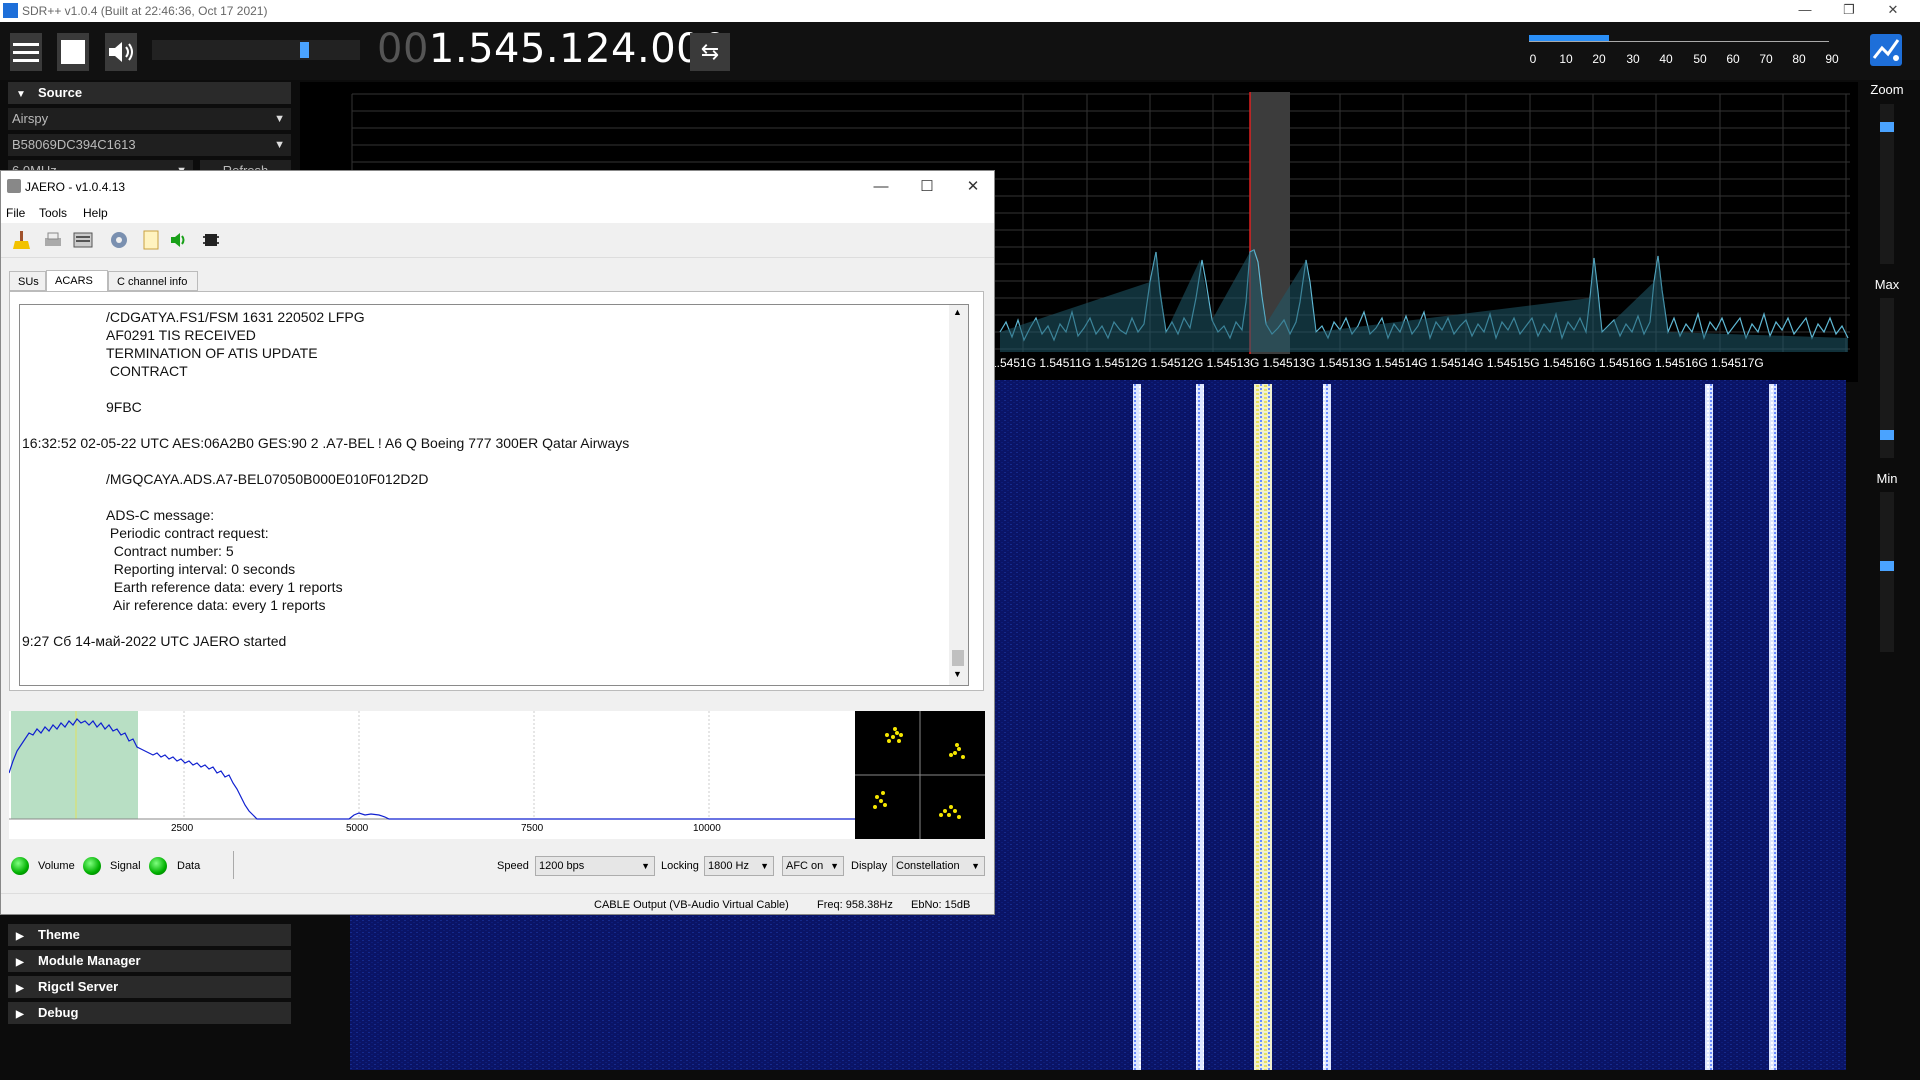 Image resolution: width=1920 pixels, height=1080 pixels. What do you see at coordinates (149, 987) in the screenshot?
I see `rigctl-server-header: ▶ Rigctl Server` at bounding box center [149, 987].